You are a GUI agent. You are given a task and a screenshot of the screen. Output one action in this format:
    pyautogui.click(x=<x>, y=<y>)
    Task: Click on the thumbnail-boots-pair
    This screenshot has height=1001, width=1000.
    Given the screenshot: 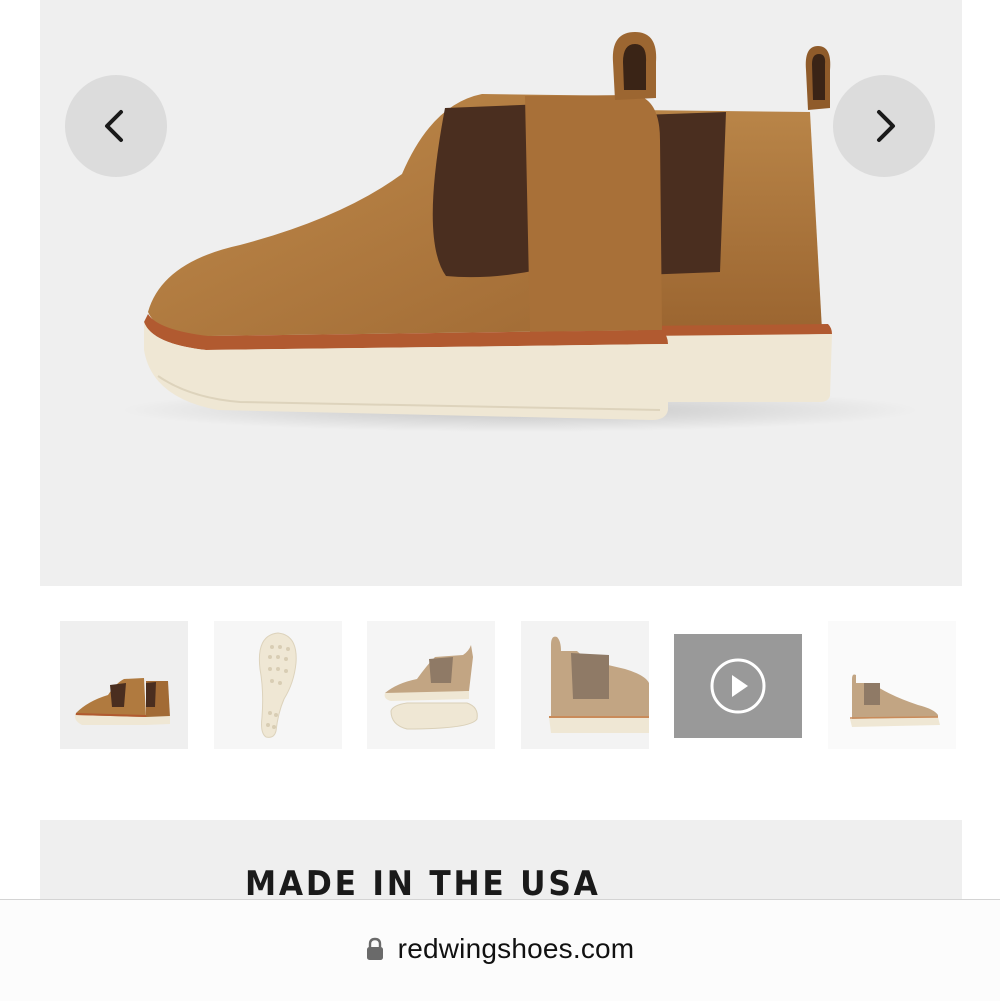 What is the action you would take?
    pyautogui.click(x=124, y=685)
    